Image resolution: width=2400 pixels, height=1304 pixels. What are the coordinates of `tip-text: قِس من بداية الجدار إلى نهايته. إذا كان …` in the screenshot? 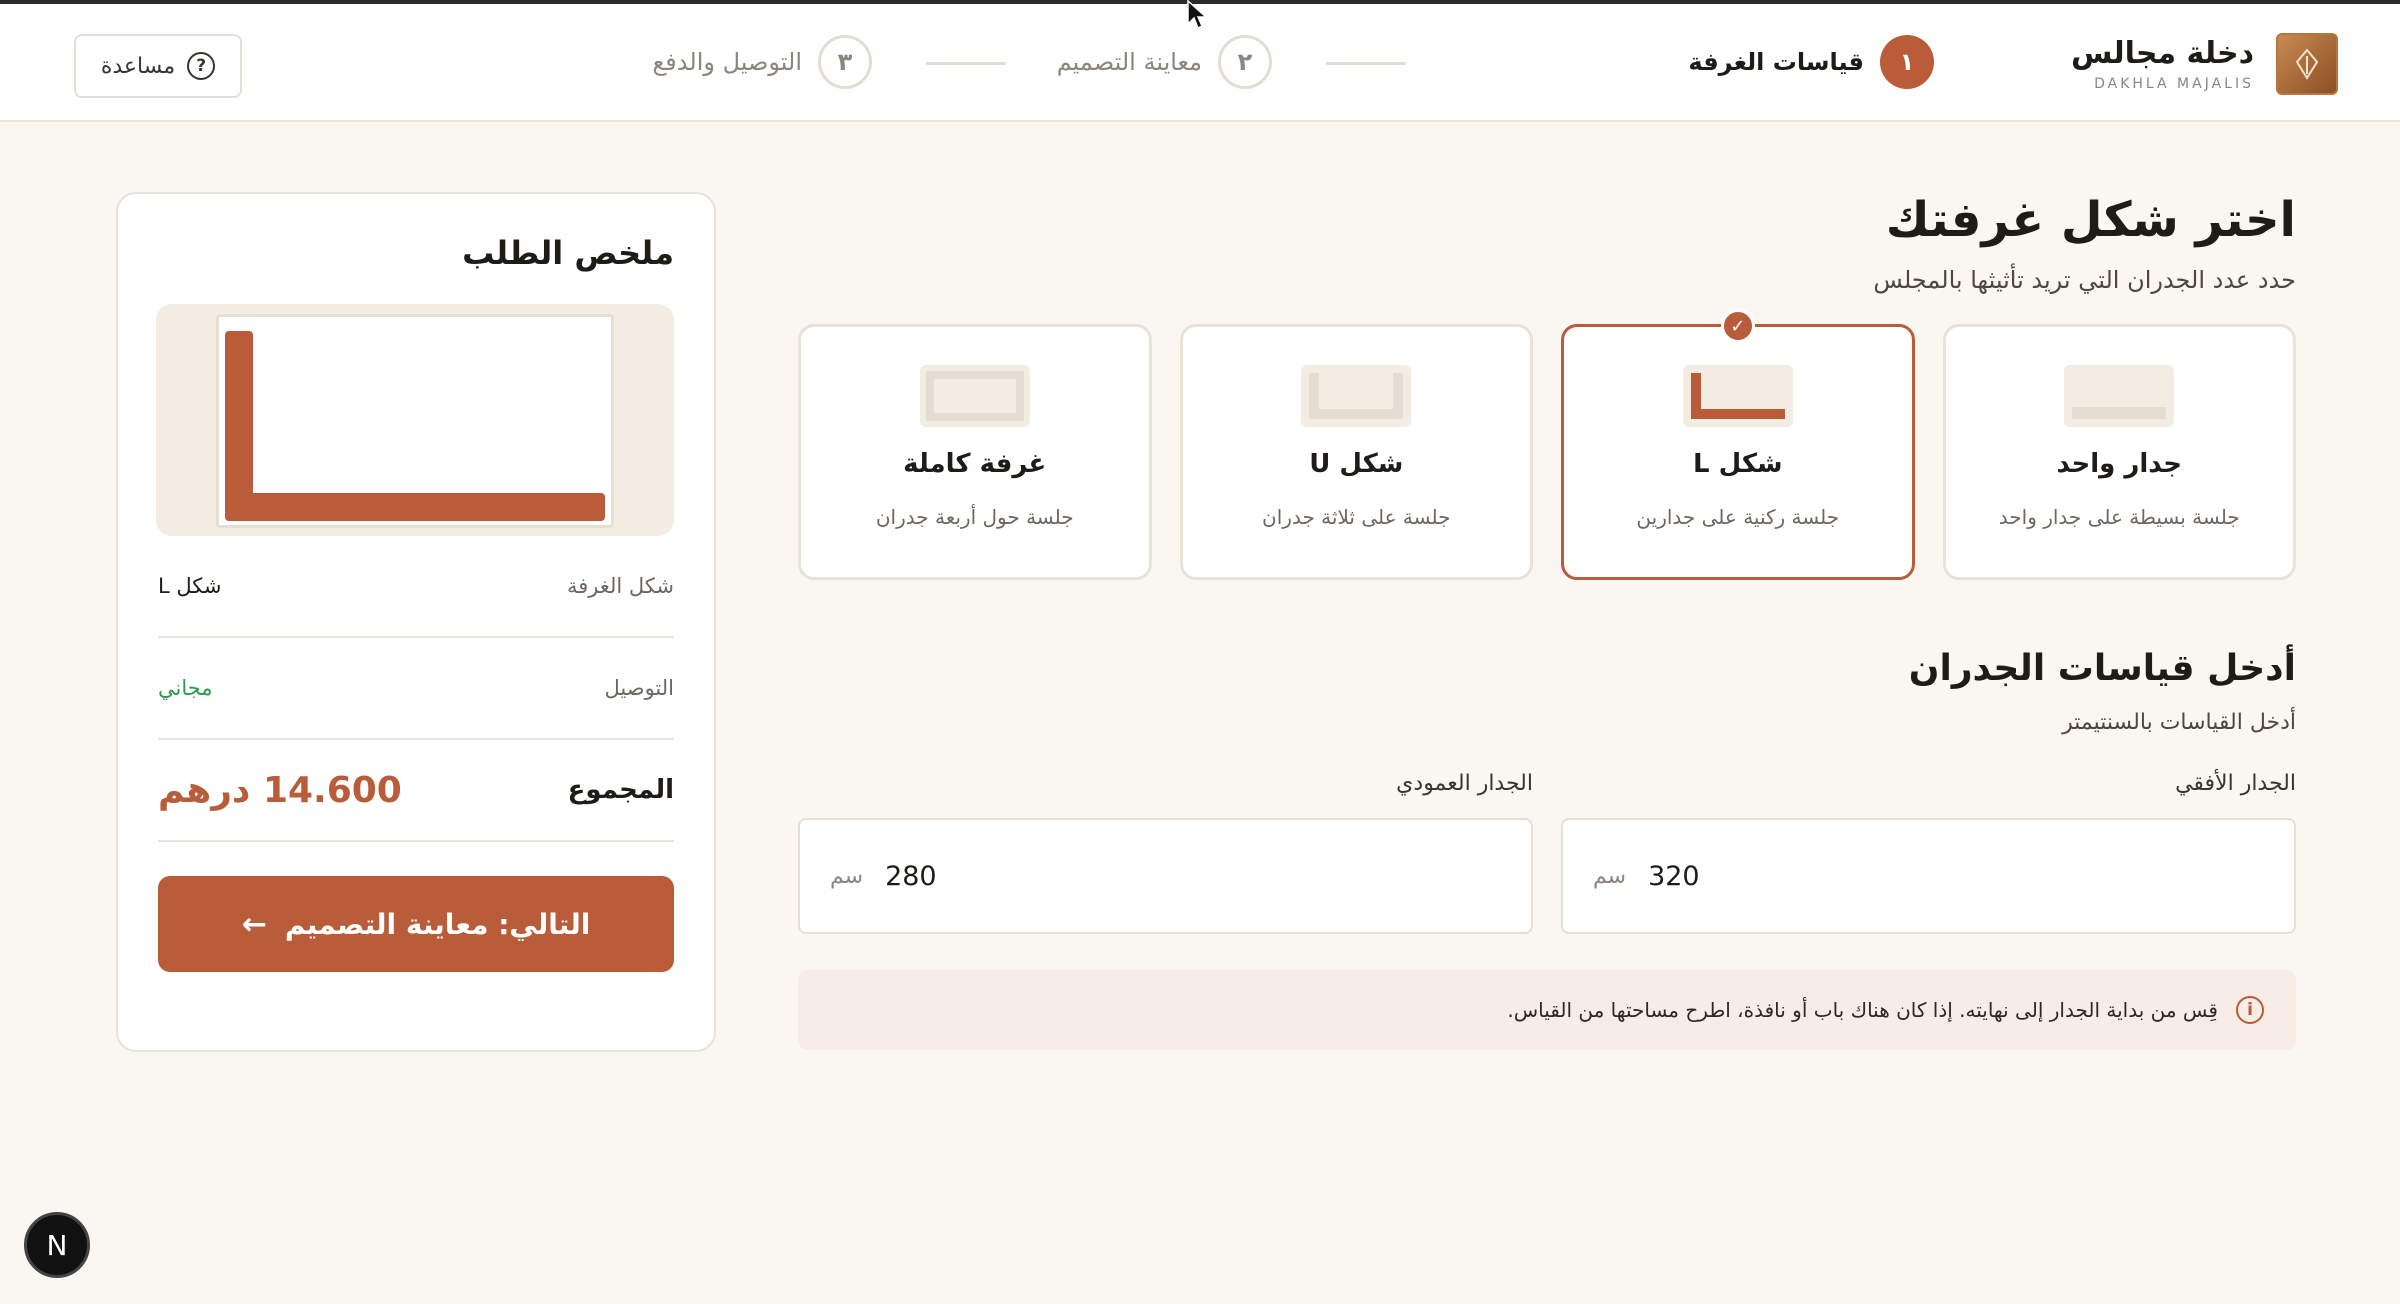 It's located at (1862, 1010).